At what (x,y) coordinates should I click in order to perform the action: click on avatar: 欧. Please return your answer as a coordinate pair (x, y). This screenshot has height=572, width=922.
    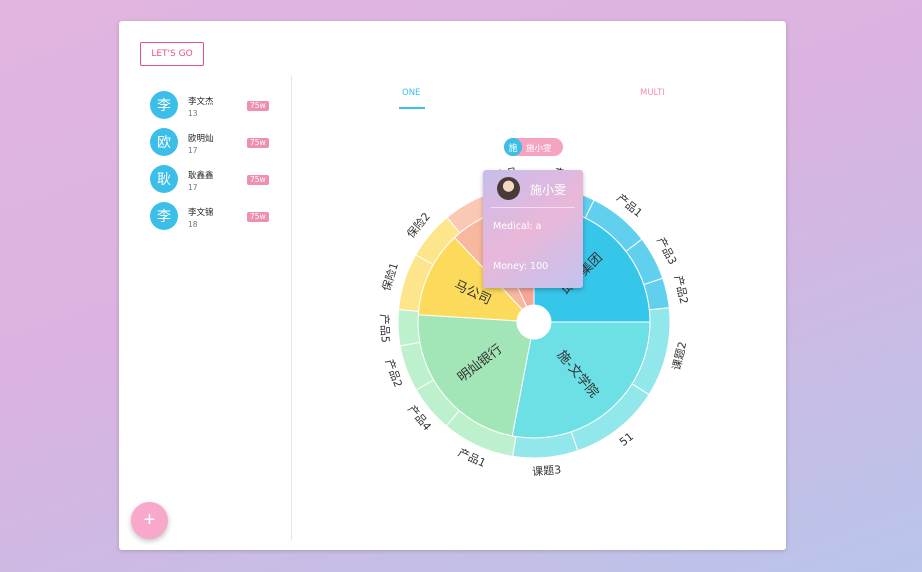
    Looking at the image, I should click on (164, 142).